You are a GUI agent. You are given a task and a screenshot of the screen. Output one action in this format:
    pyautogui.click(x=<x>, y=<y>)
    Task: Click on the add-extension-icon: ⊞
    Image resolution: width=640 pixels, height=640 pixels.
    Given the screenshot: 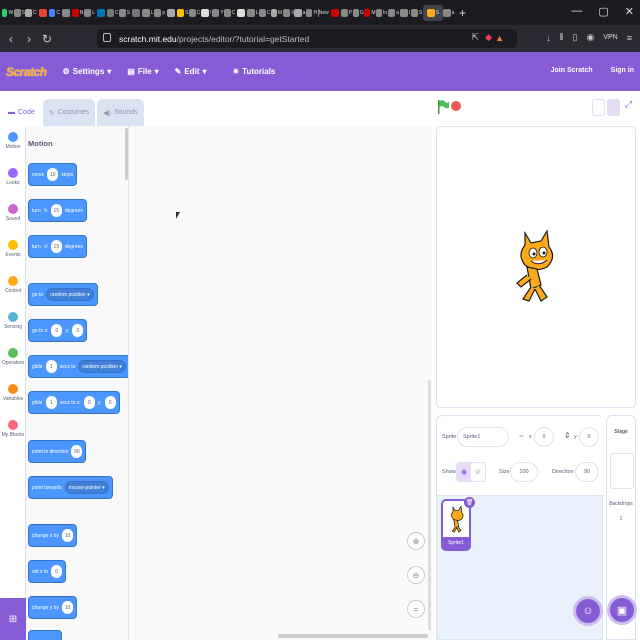 What is the action you would take?
    pyautogui.click(x=13, y=619)
    